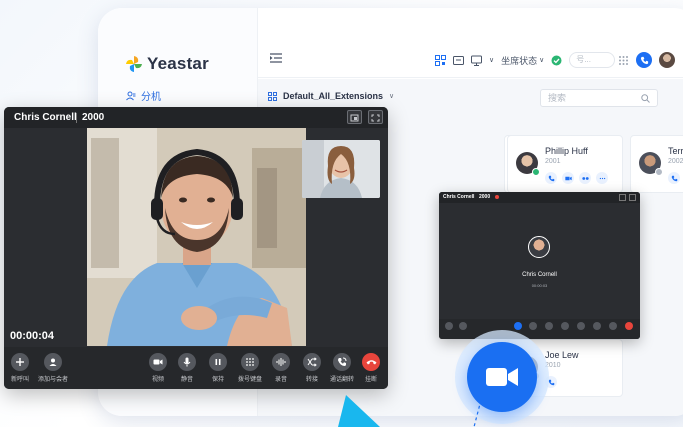 The width and height of the screenshot is (683, 427). Describe the element at coordinates (463, 326) in the screenshot. I see `mini-add-participant-icon` at that location.